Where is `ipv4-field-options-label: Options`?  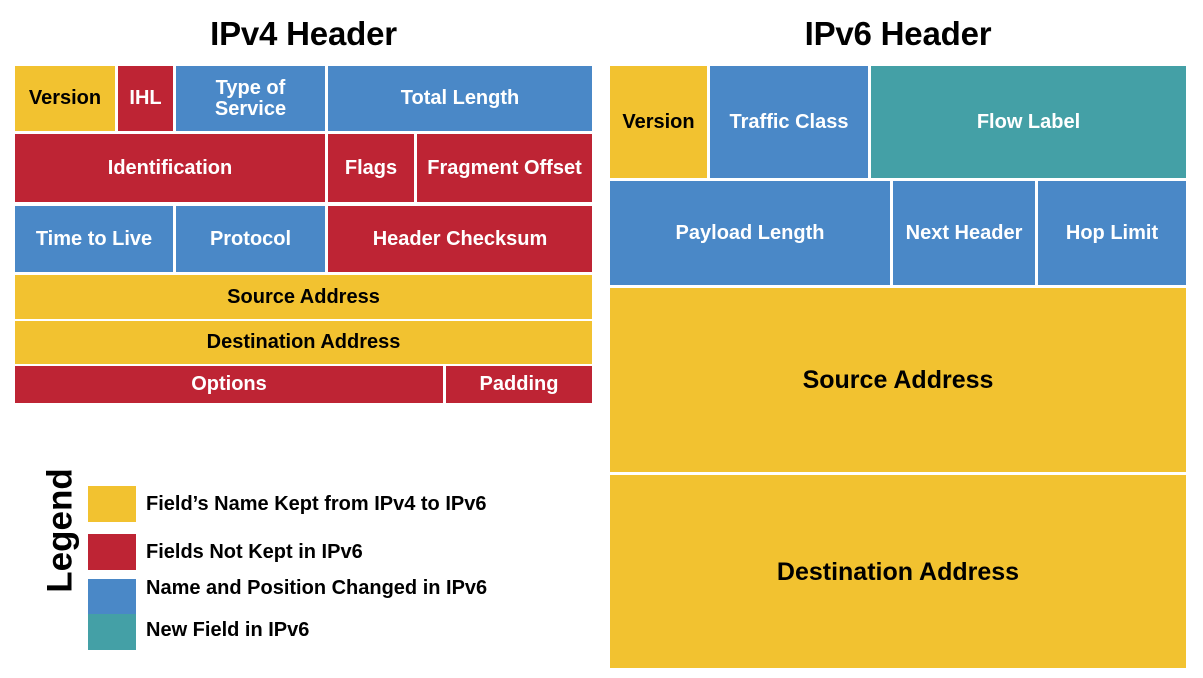 ipv4-field-options-label: Options is located at coordinates (229, 384).